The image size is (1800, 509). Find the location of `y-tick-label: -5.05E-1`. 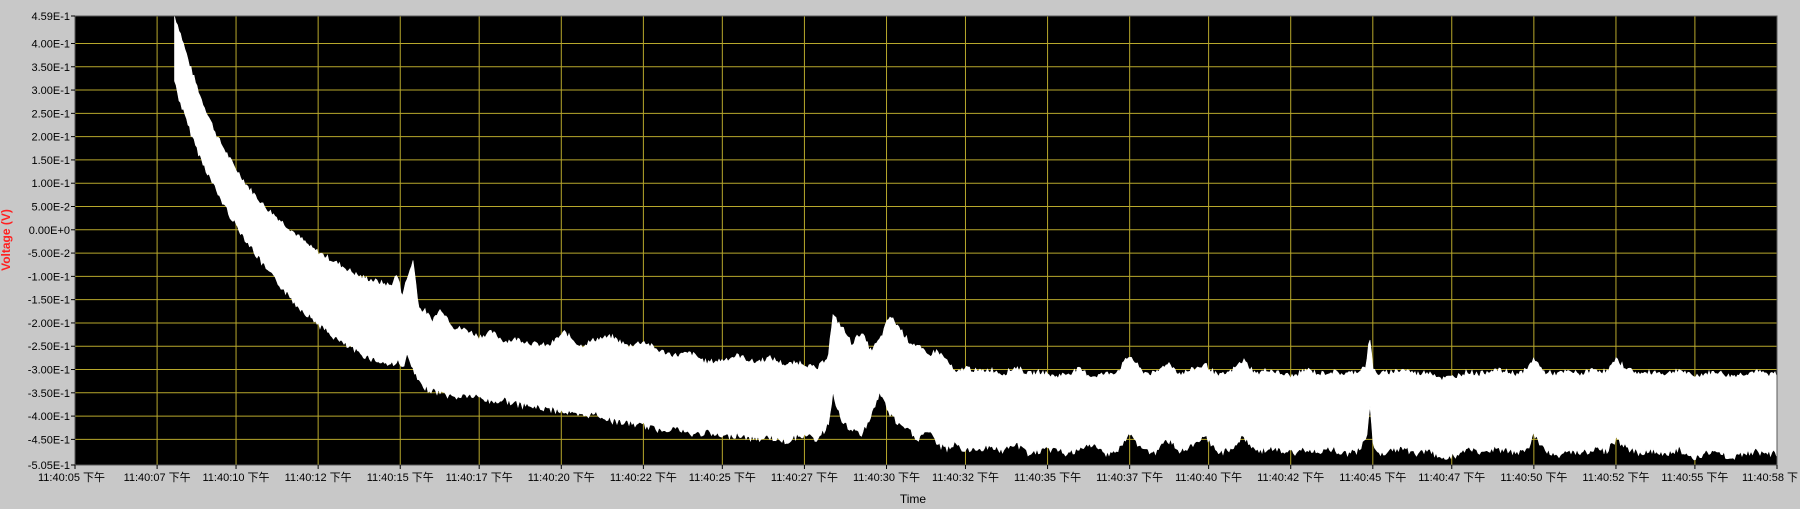

y-tick-label: -5.05E-1 is located at coordinates (49, 466).